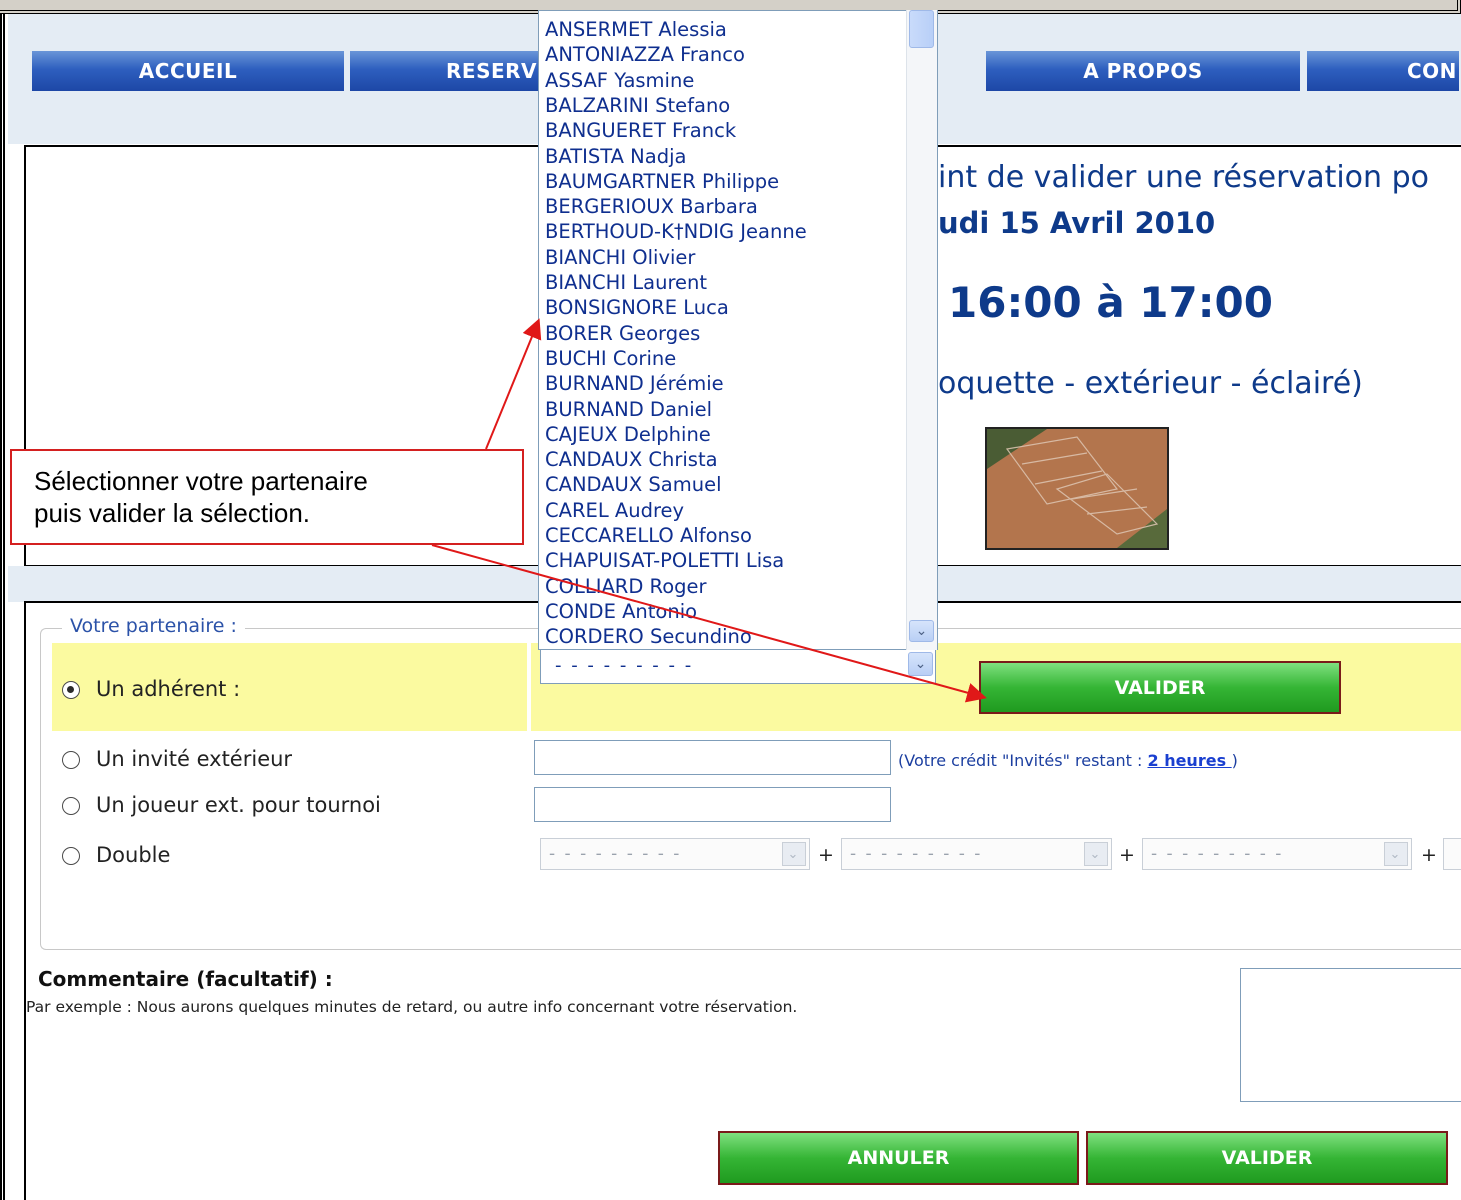  What do you see at coordinates (709, 510) in the screenshot?
I see `annotation-arrows` at bounding box center [709, 510].